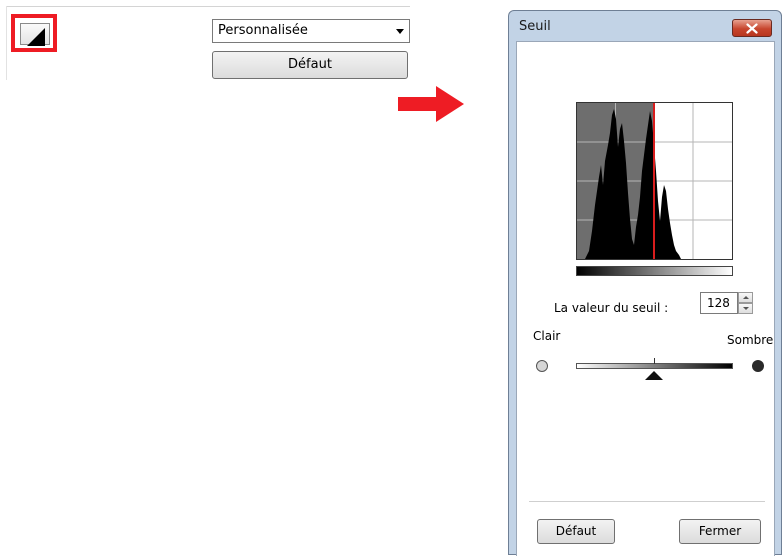 Image resolution: width=782 pixels, height=556 pixels. I want to click on preset-select: Personnalisée, so click(311, 31).